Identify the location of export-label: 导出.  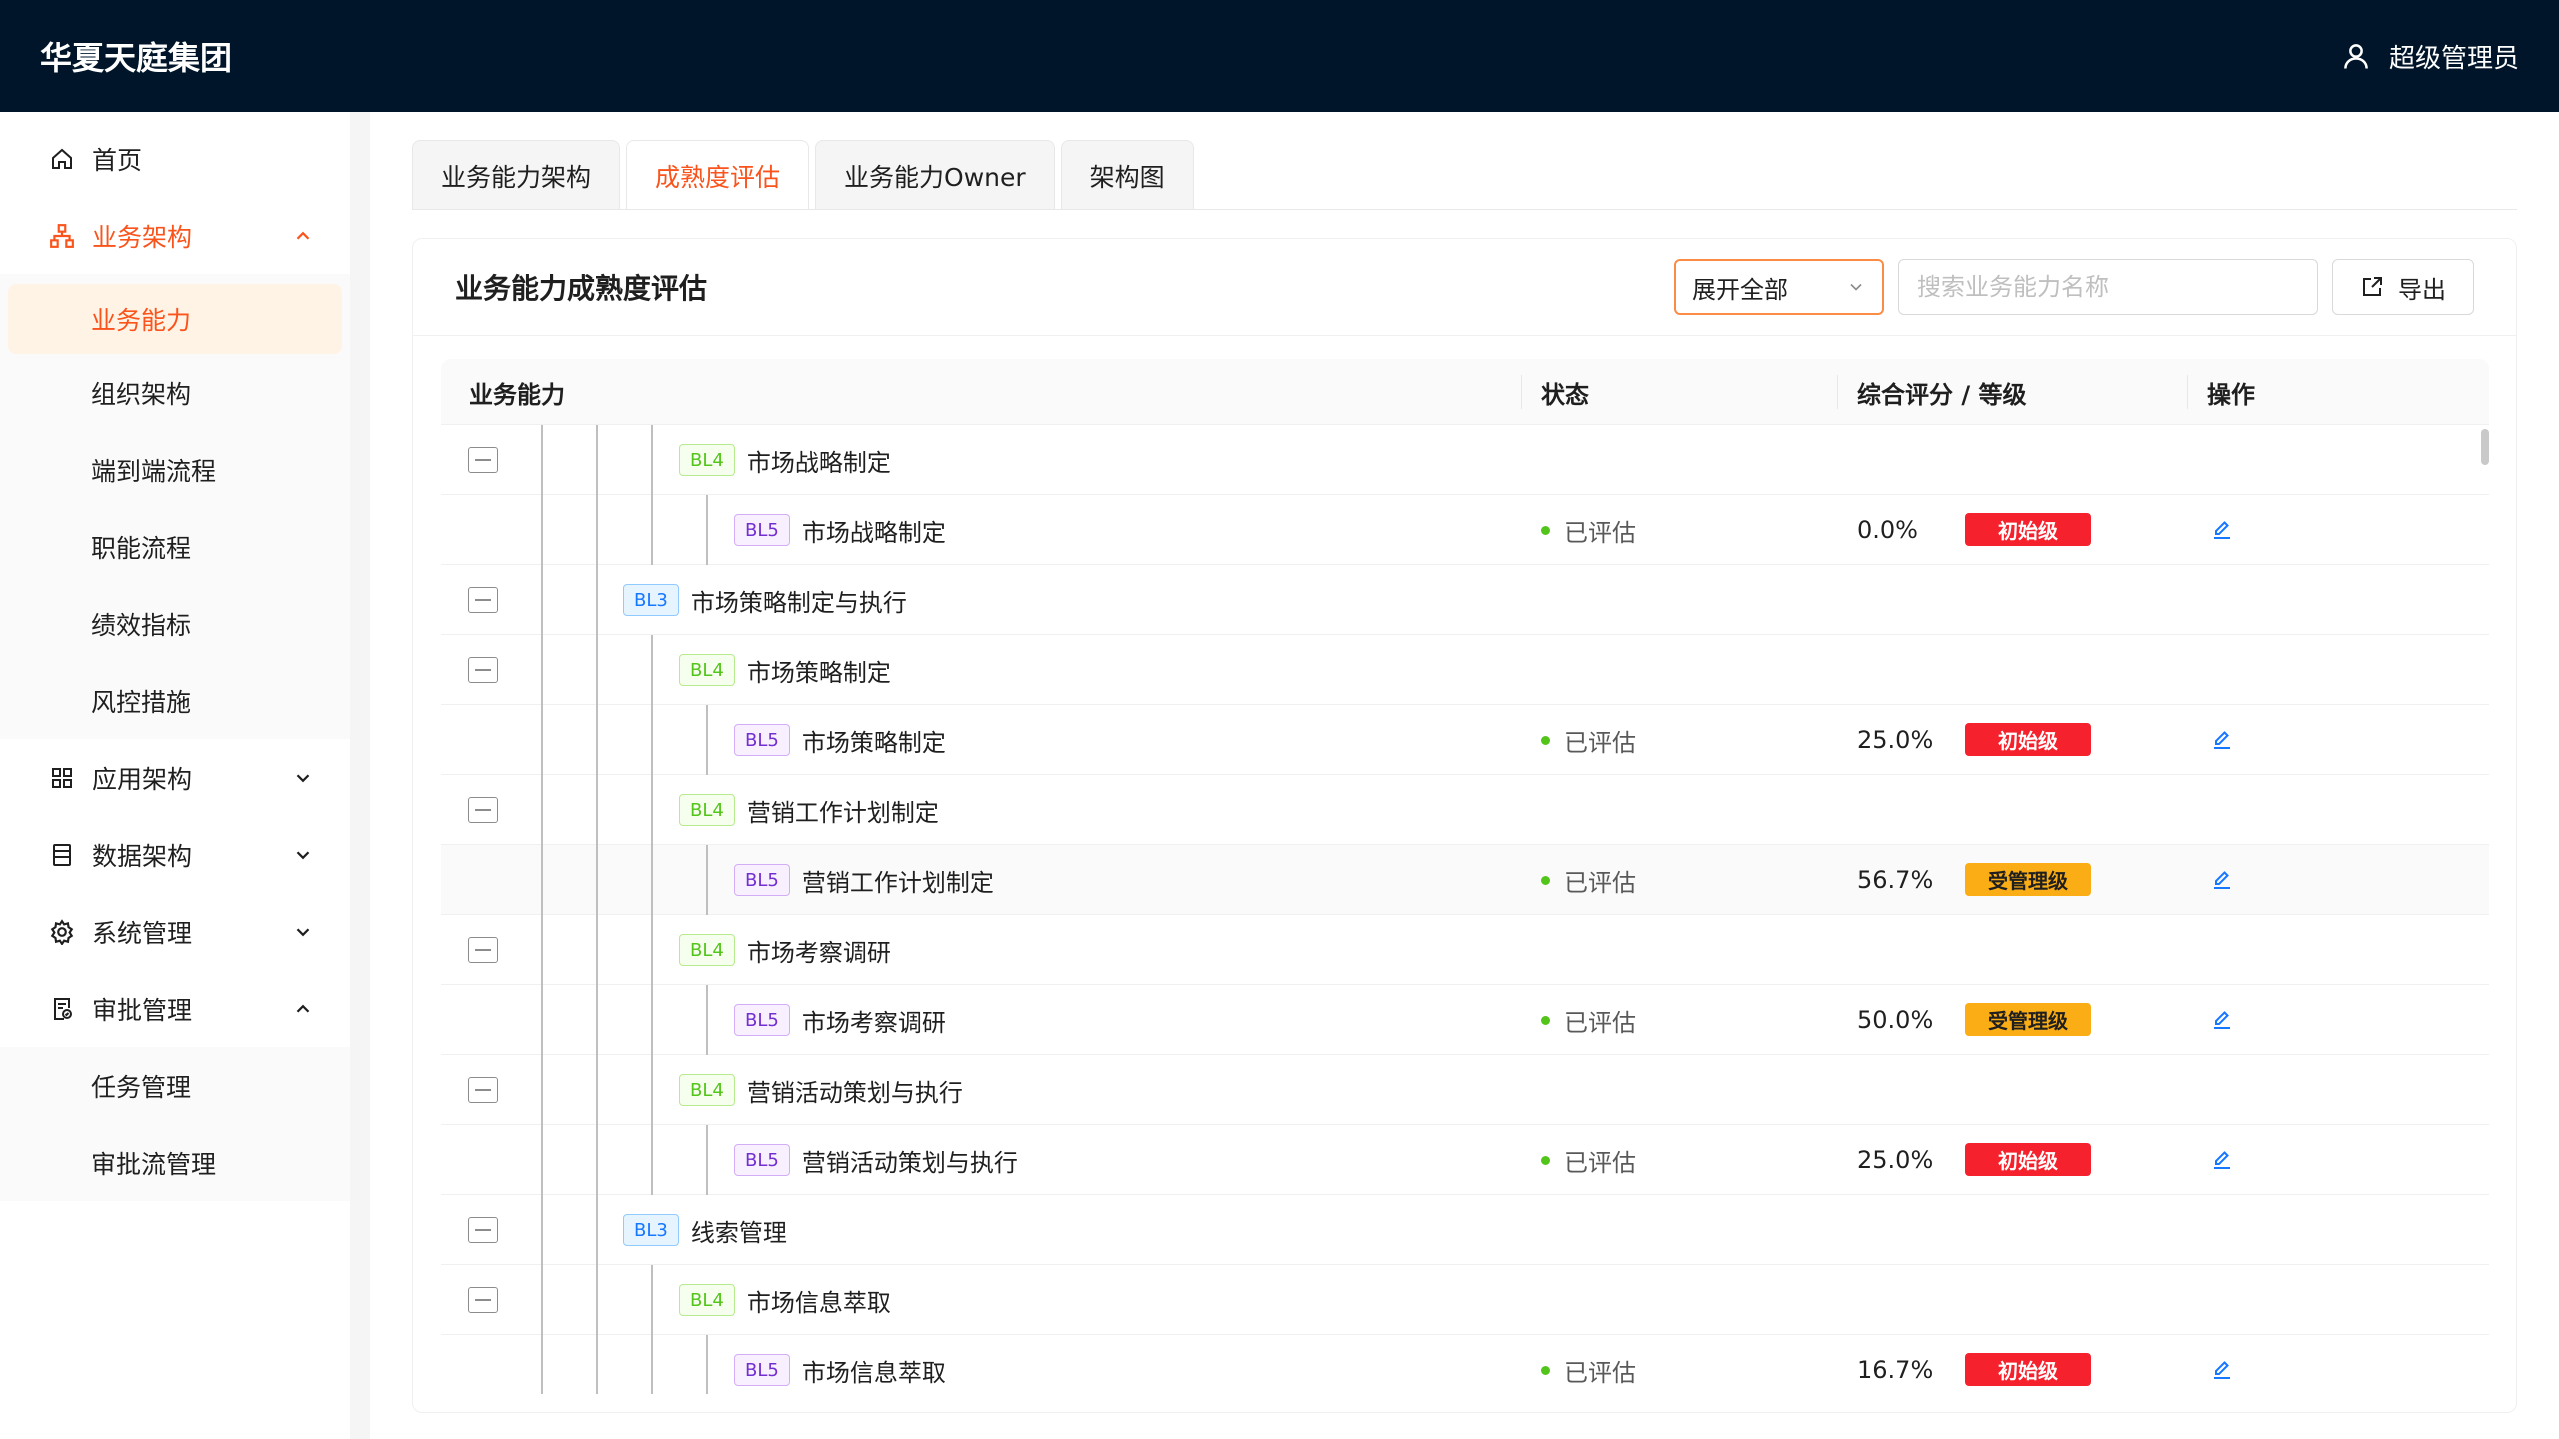
(2422, 289).